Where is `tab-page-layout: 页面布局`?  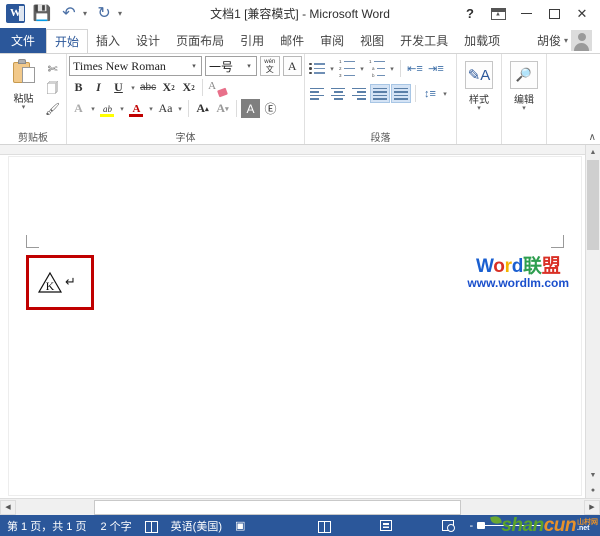 tab-page-layout: 页面布局 is located at coordinates (200, 40).